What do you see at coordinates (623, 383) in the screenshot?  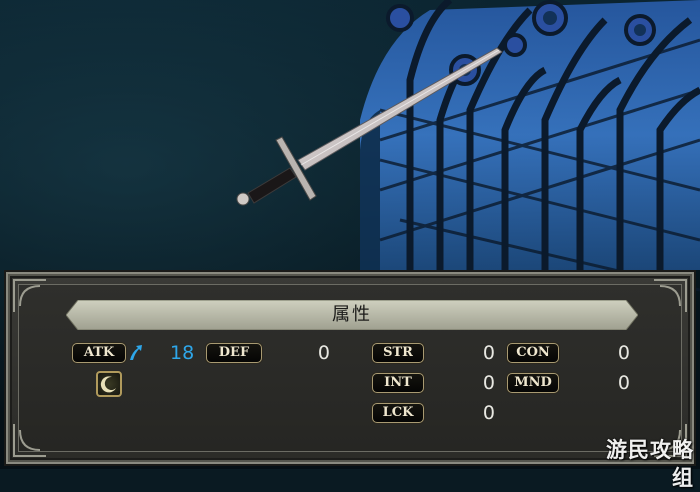 I see `stat-value-mnd: 0` at bounding box center [623, 383].